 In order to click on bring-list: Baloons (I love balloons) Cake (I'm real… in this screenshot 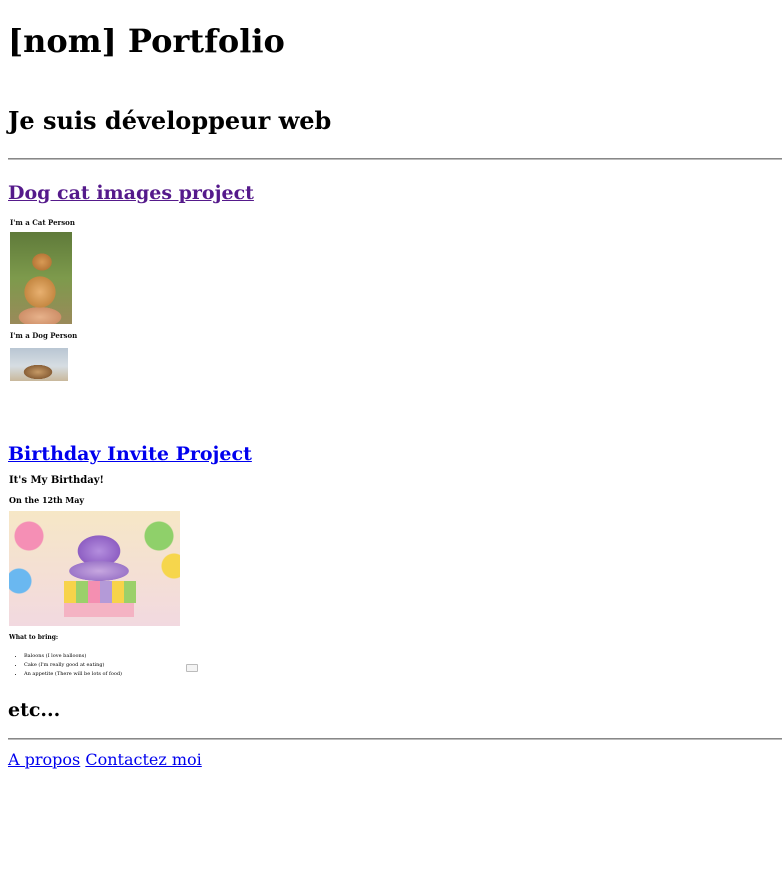, I will do `click(68, 665)`.